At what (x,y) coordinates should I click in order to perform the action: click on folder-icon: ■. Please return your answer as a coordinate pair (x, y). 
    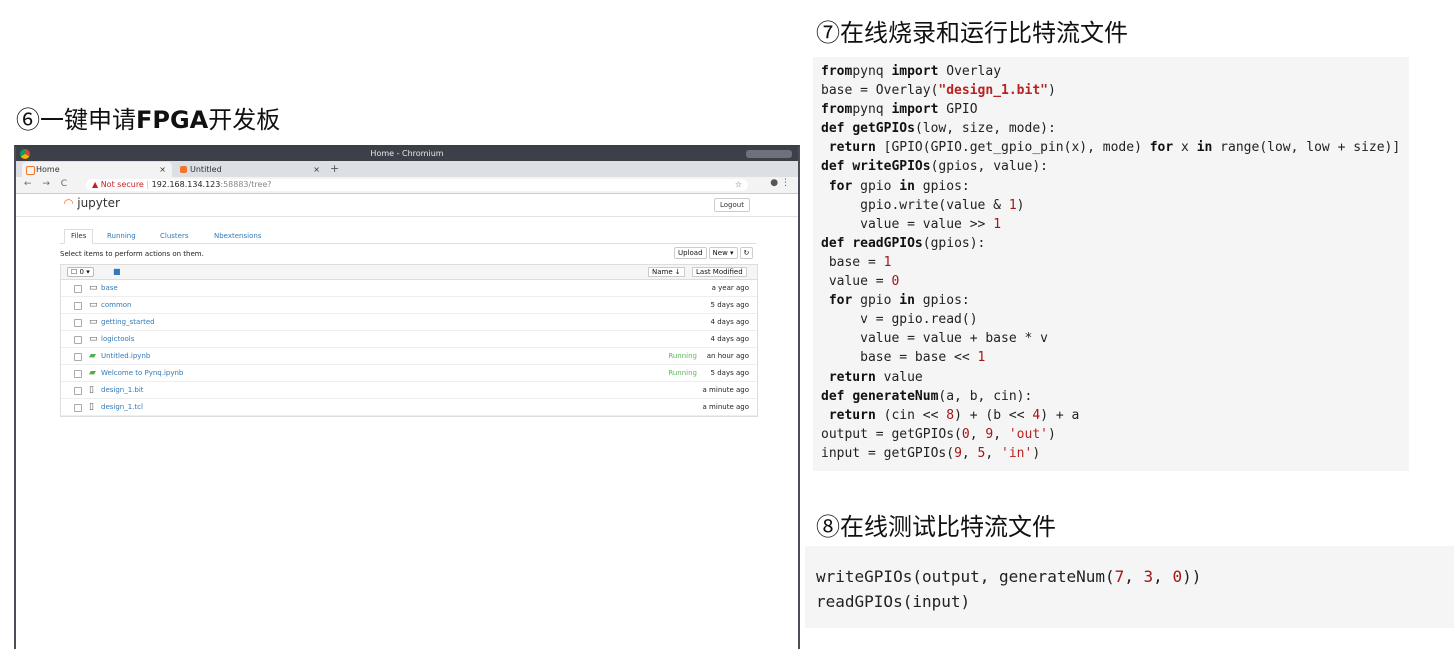
    Looking at the image, I should click on (117, 271).